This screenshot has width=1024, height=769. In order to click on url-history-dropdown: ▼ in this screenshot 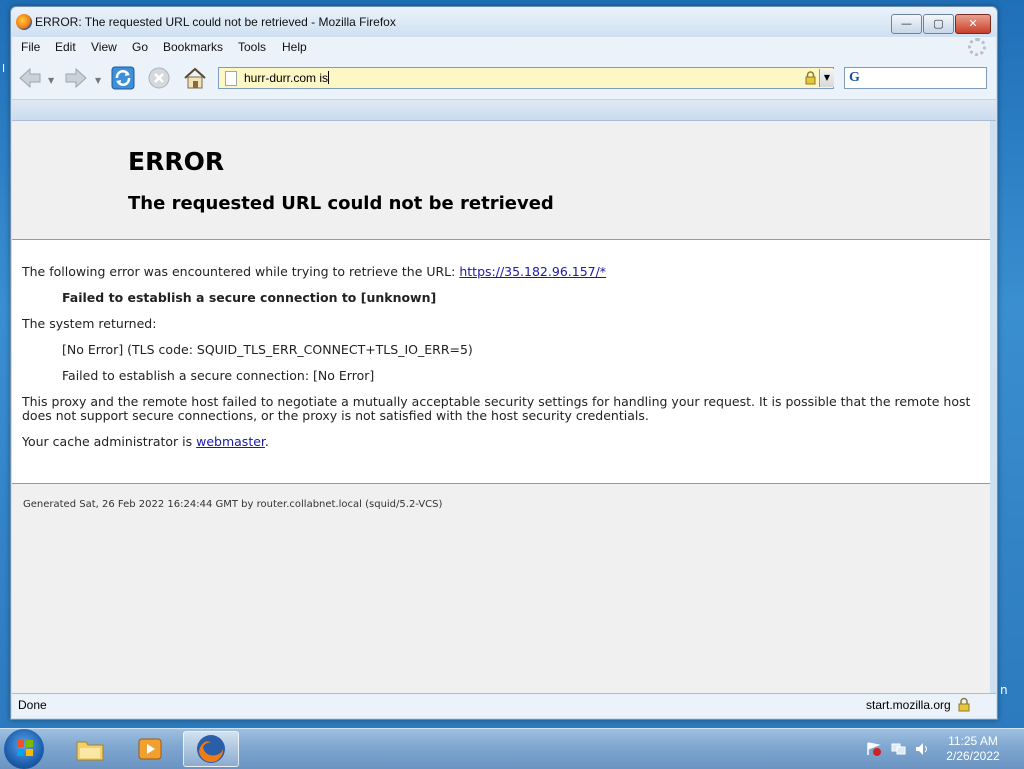, I will do `click(826, 78)`.